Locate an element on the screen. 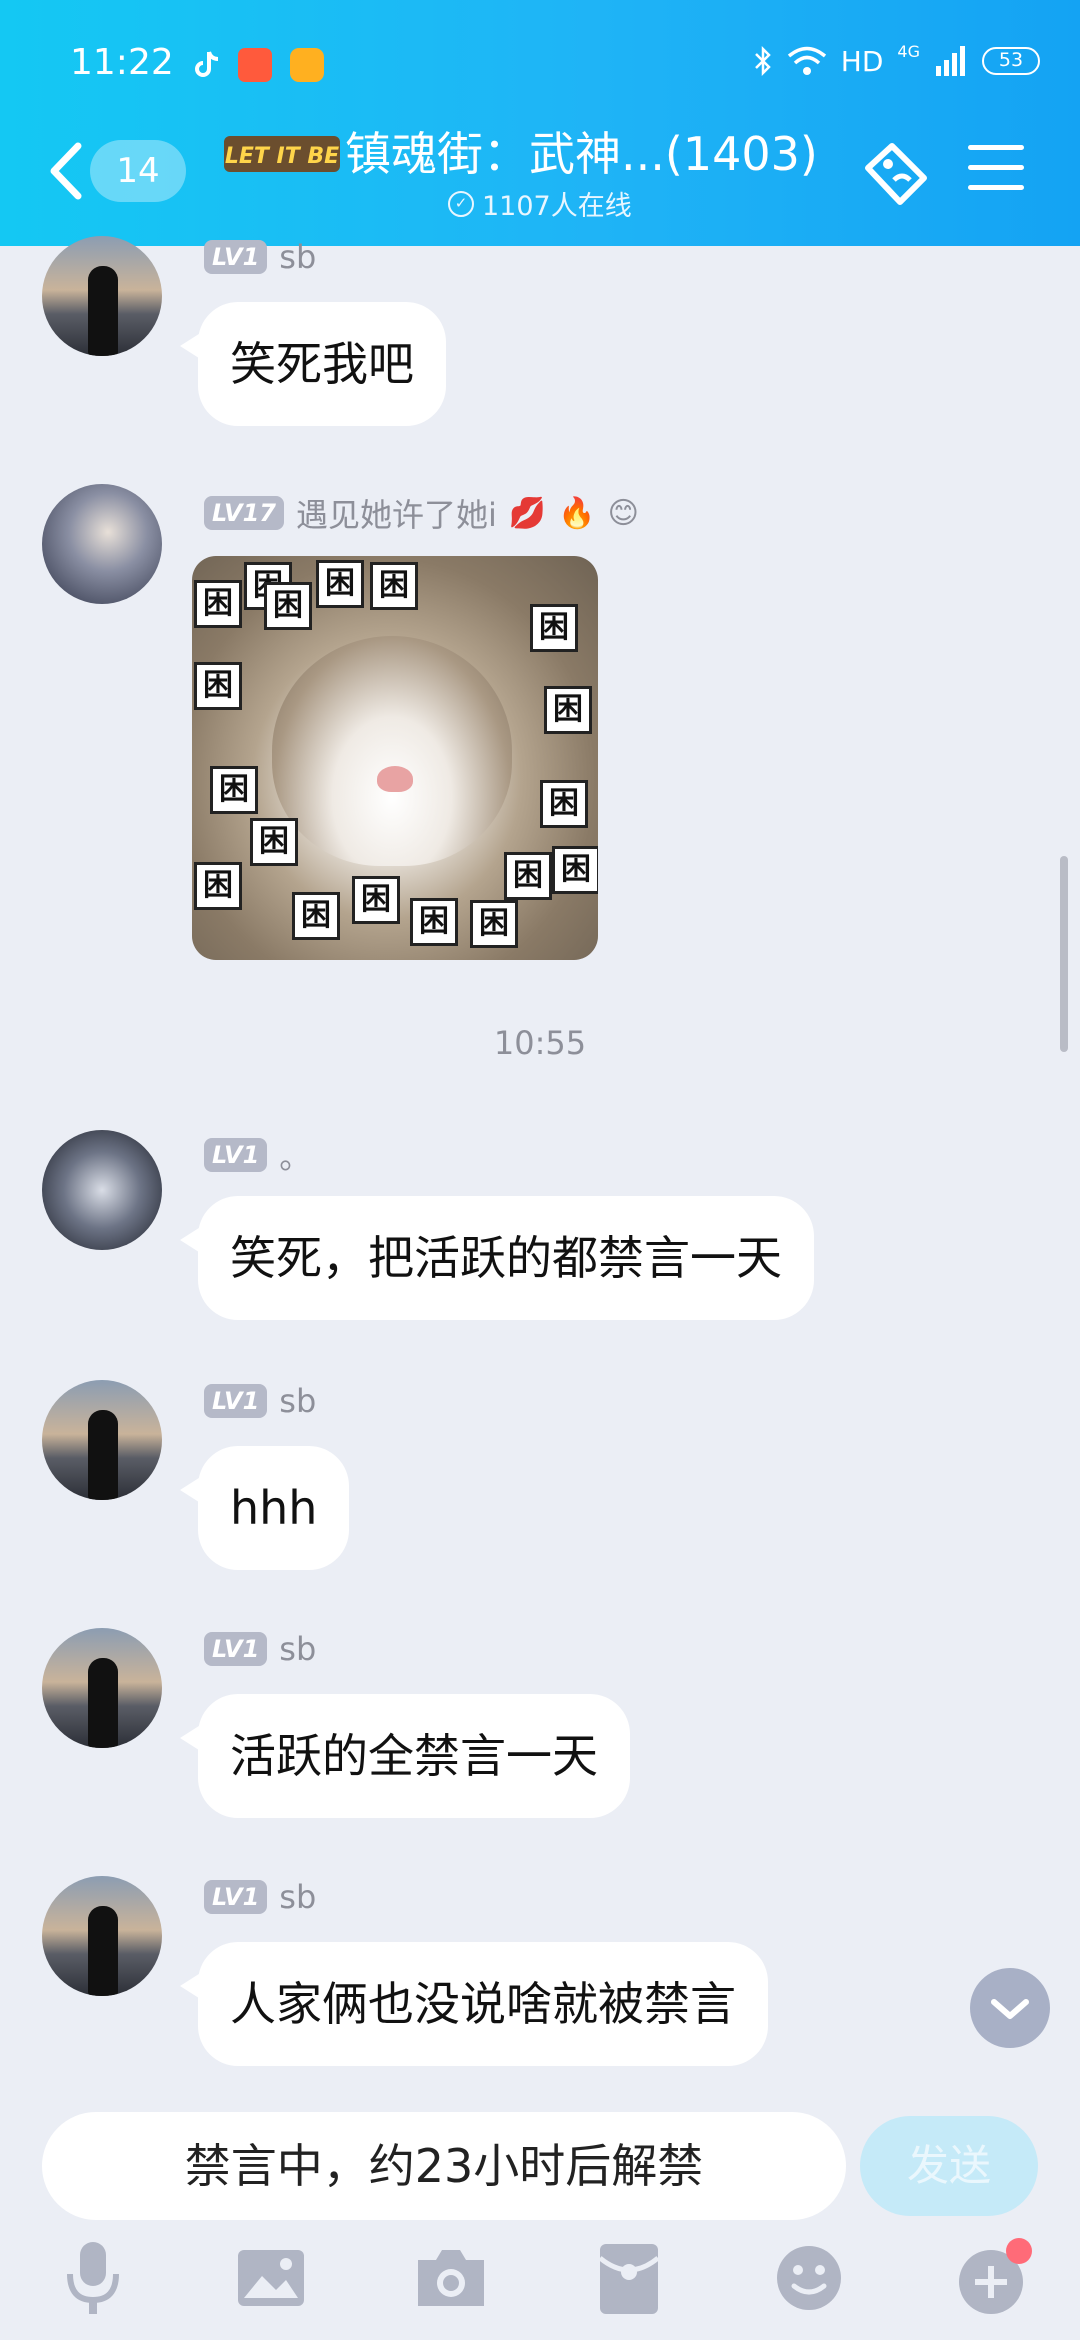  chevron-down-icon is located at coordinates (1010, 2009).